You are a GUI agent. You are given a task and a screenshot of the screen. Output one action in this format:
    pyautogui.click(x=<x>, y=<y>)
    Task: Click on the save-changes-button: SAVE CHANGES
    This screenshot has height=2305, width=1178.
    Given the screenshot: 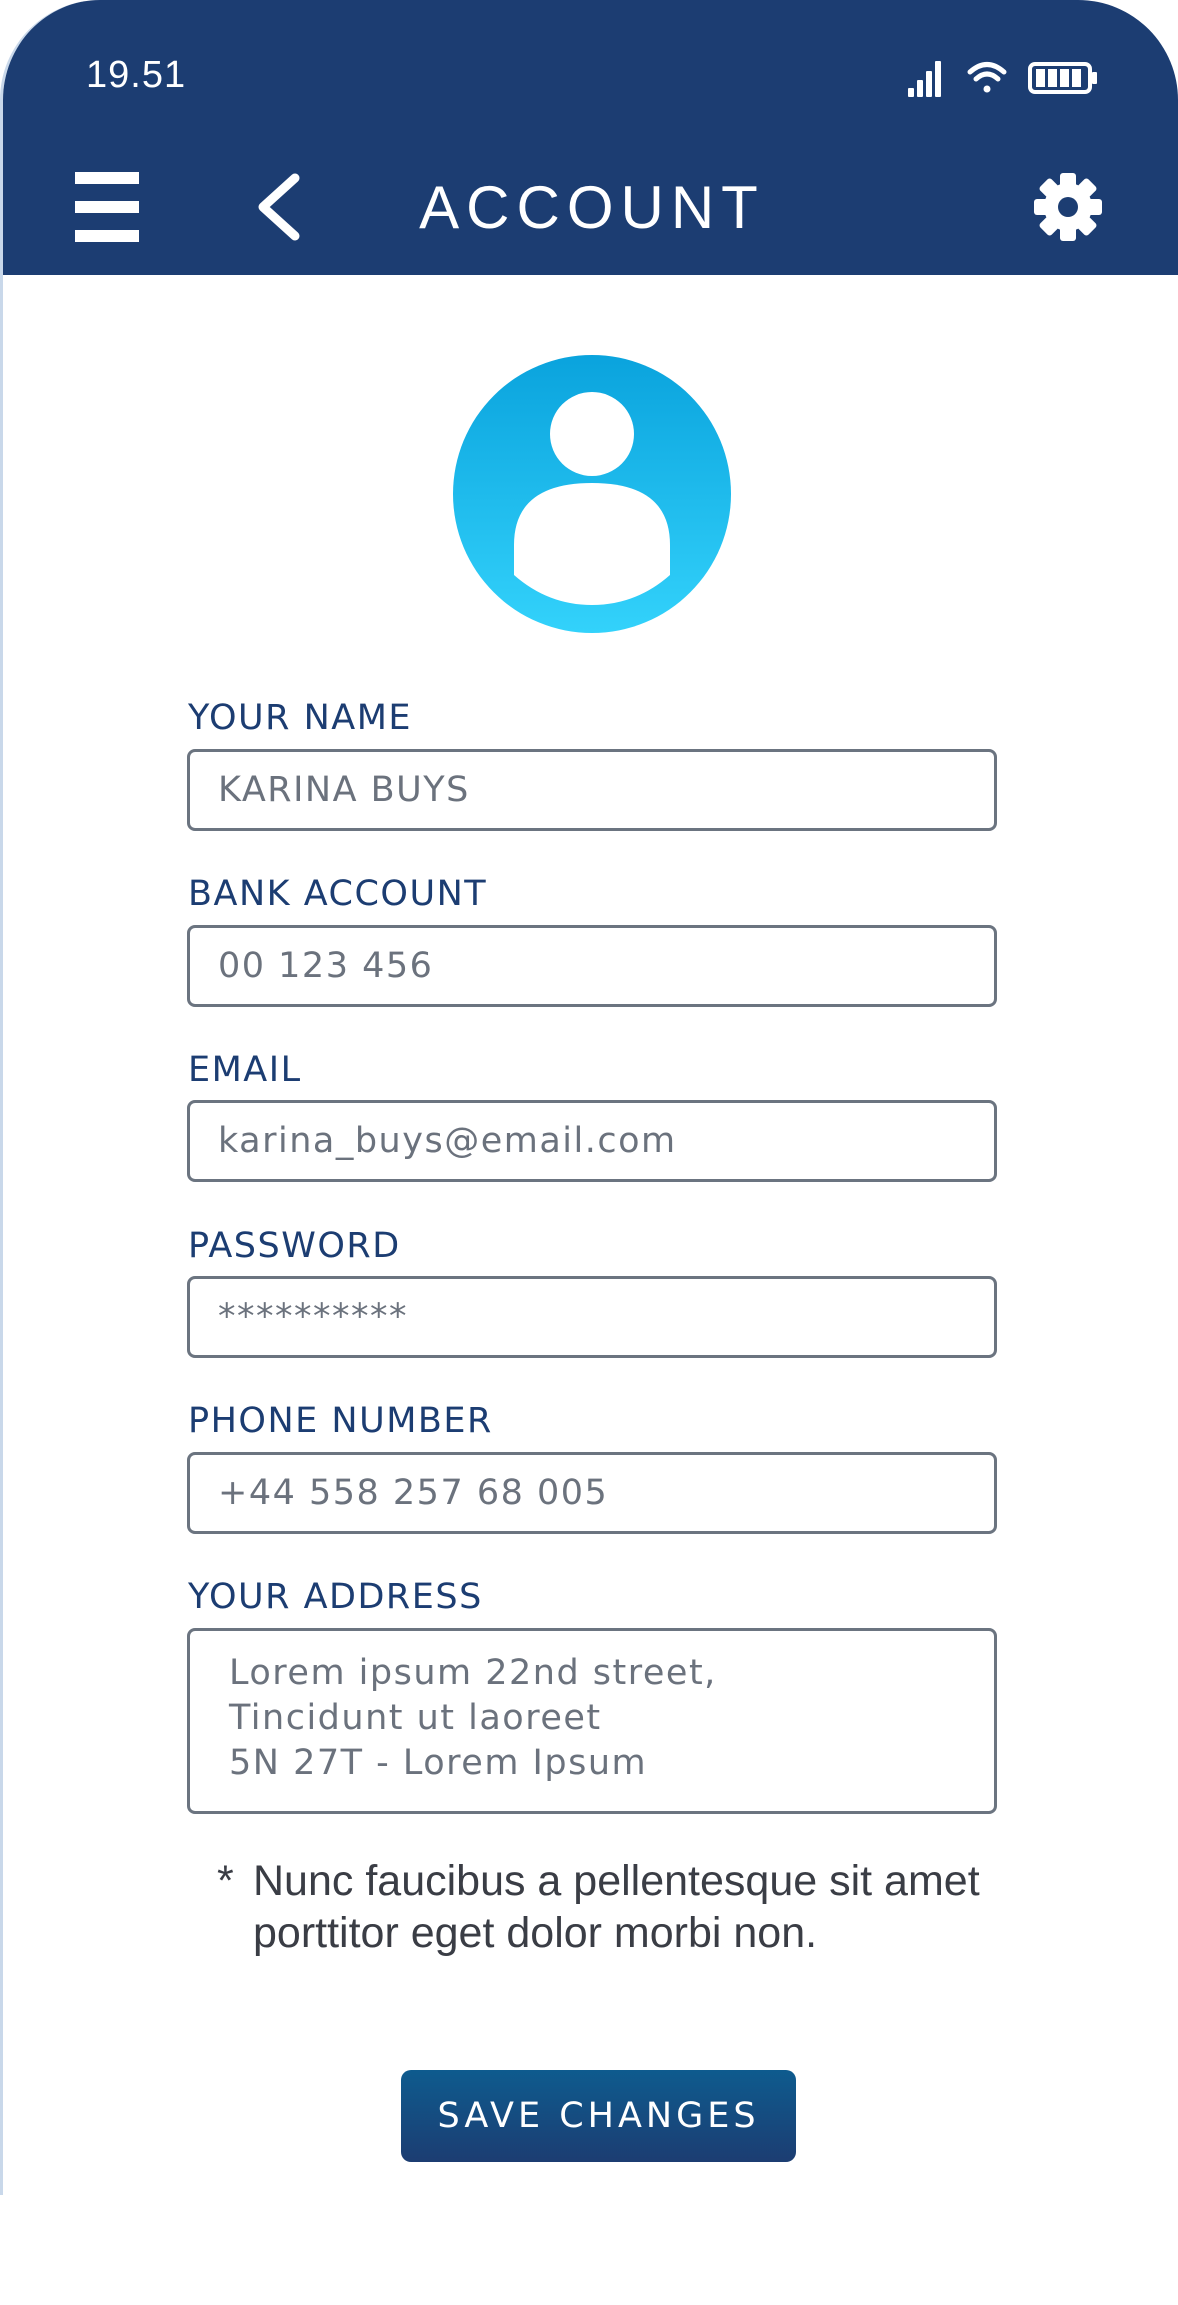 What is the action you would take?
    pyautogui.click(x=598, y=2116)
    